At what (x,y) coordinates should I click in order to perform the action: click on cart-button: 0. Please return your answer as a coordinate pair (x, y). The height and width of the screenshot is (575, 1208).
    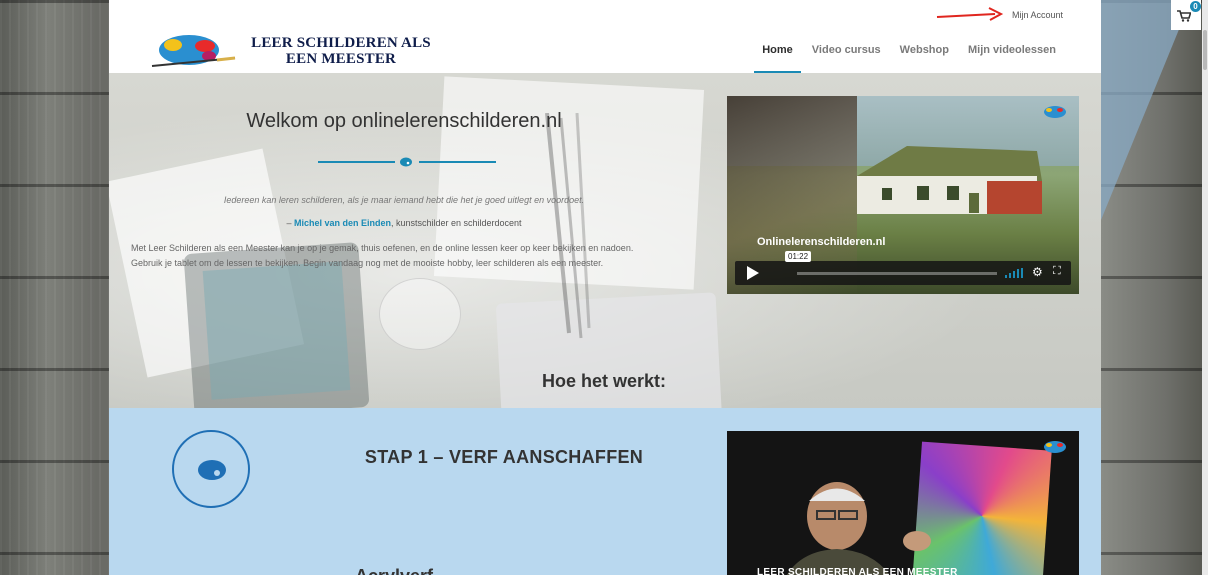
    Looking at the image, I should click on (1186, 15).